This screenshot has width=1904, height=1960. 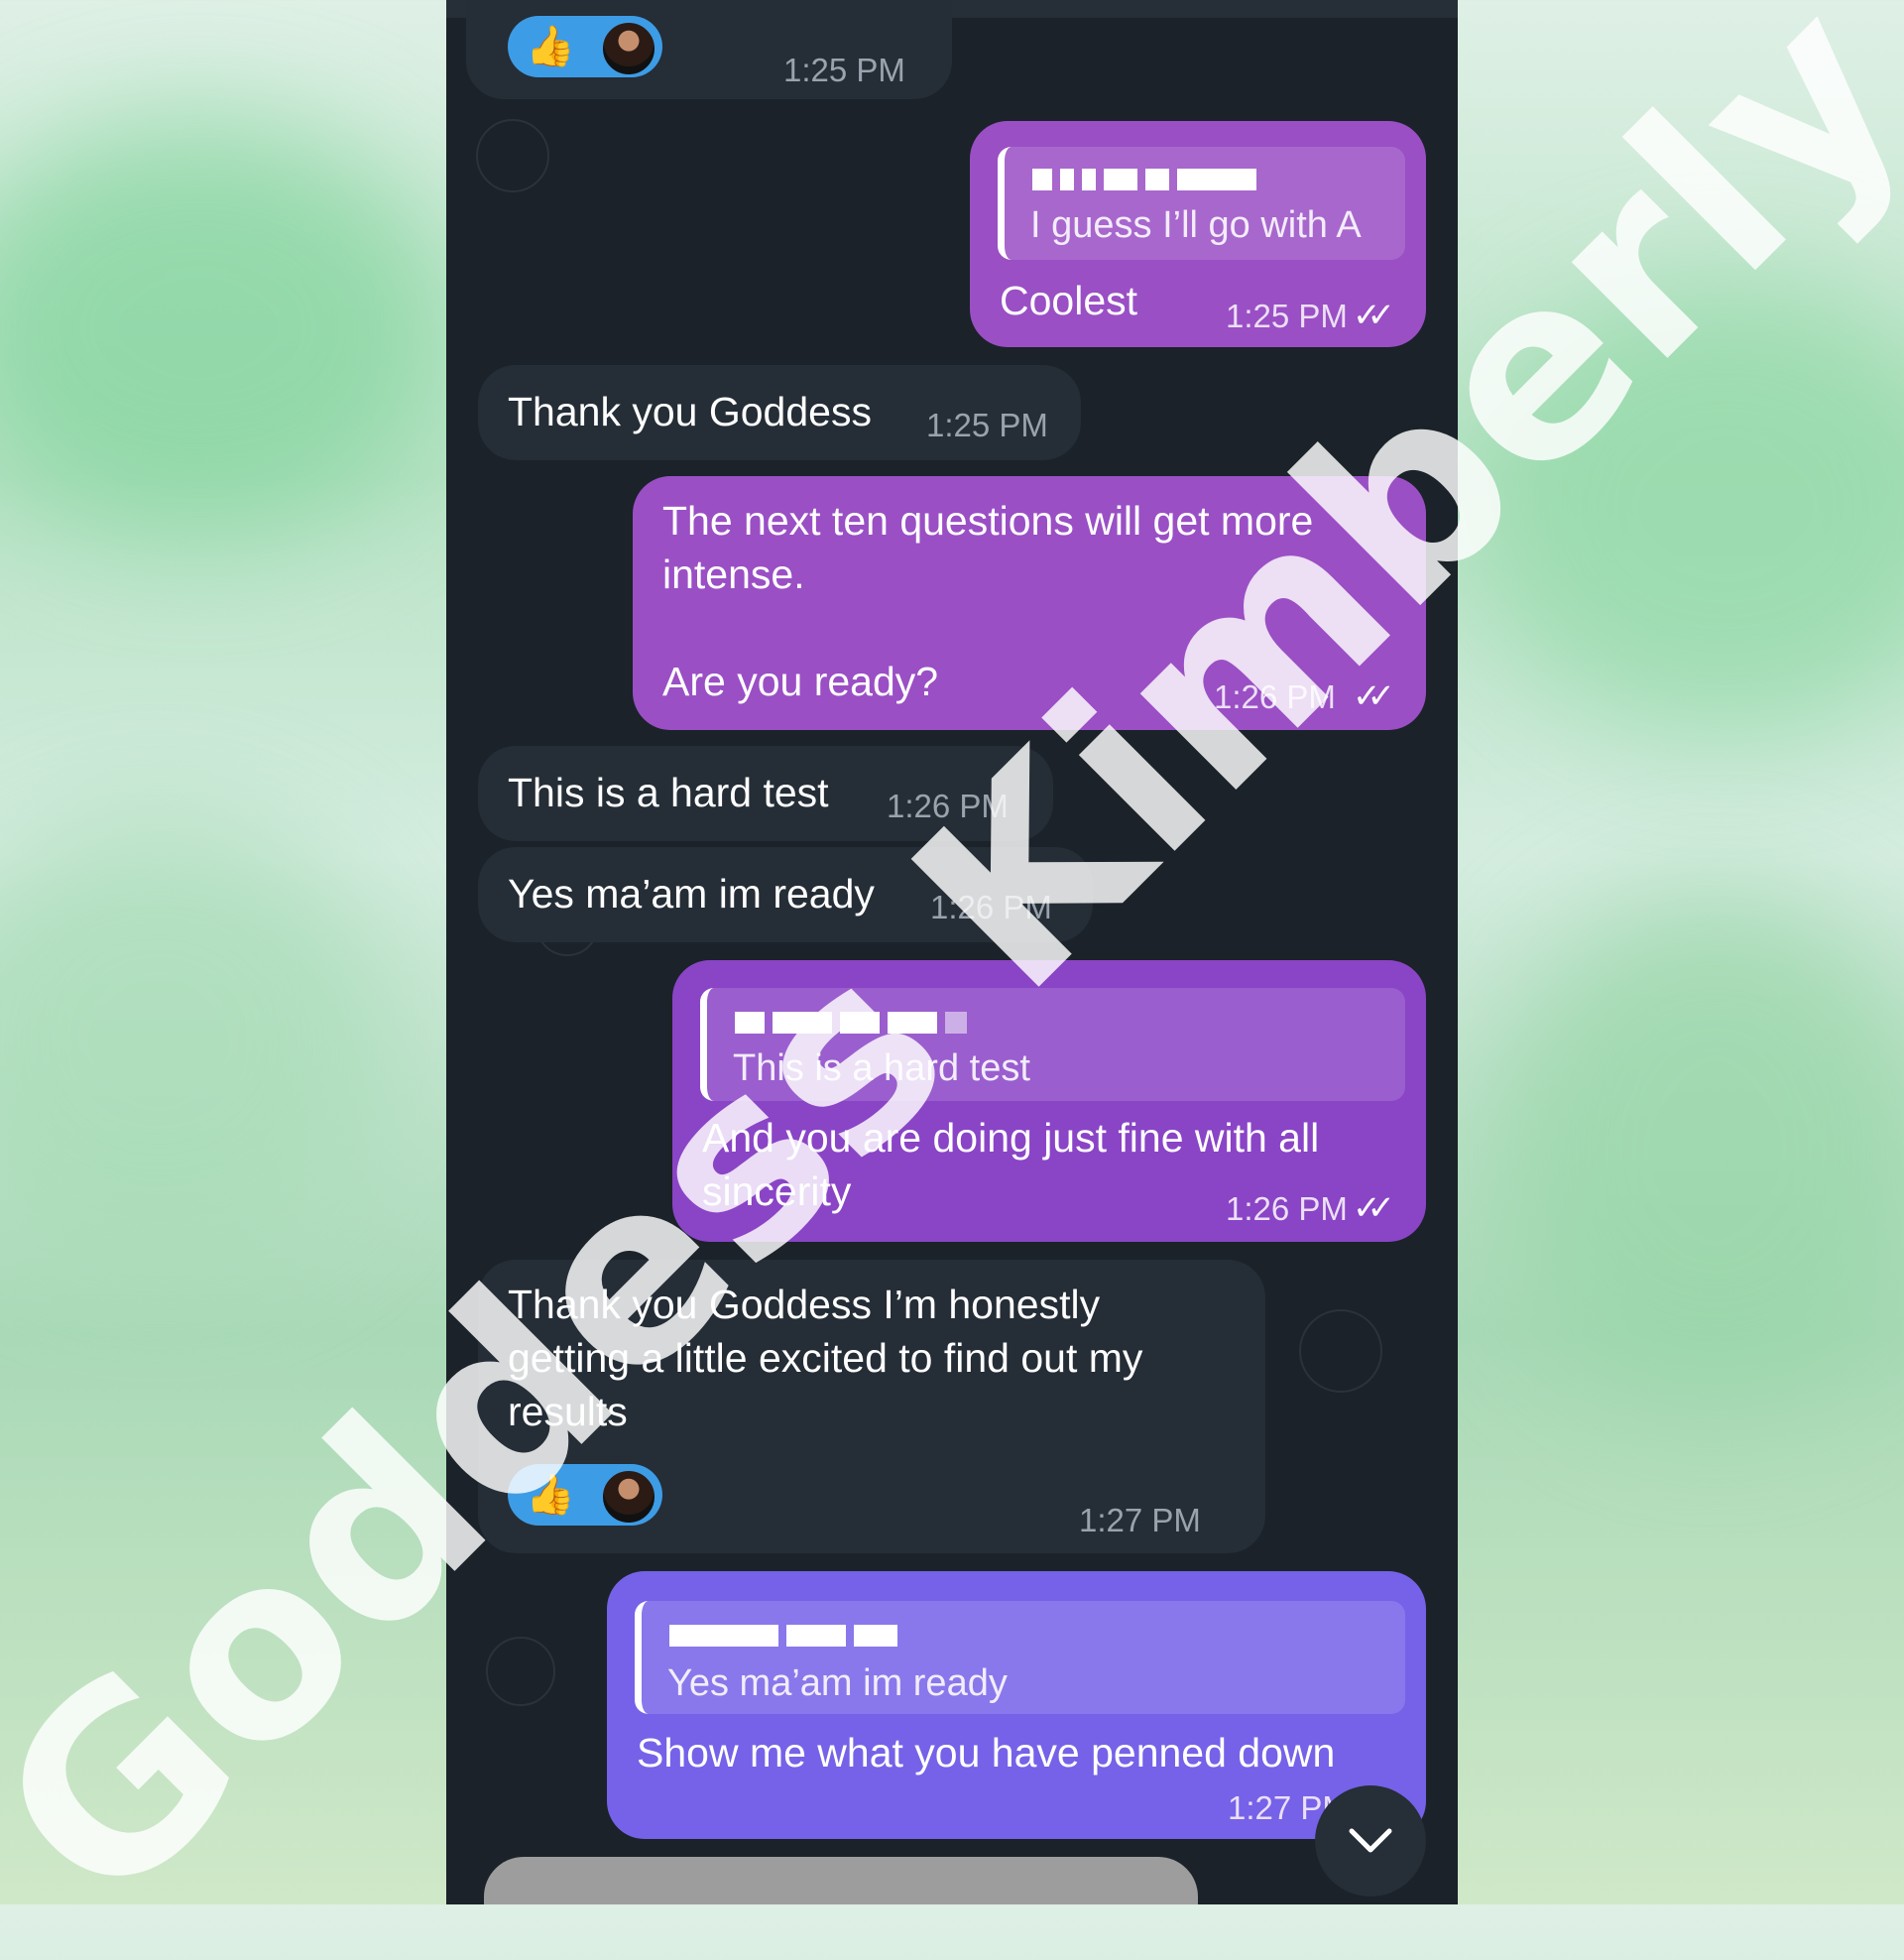 I want to click on message-time: 1:27 PM, so click(x=1140, y=1520).